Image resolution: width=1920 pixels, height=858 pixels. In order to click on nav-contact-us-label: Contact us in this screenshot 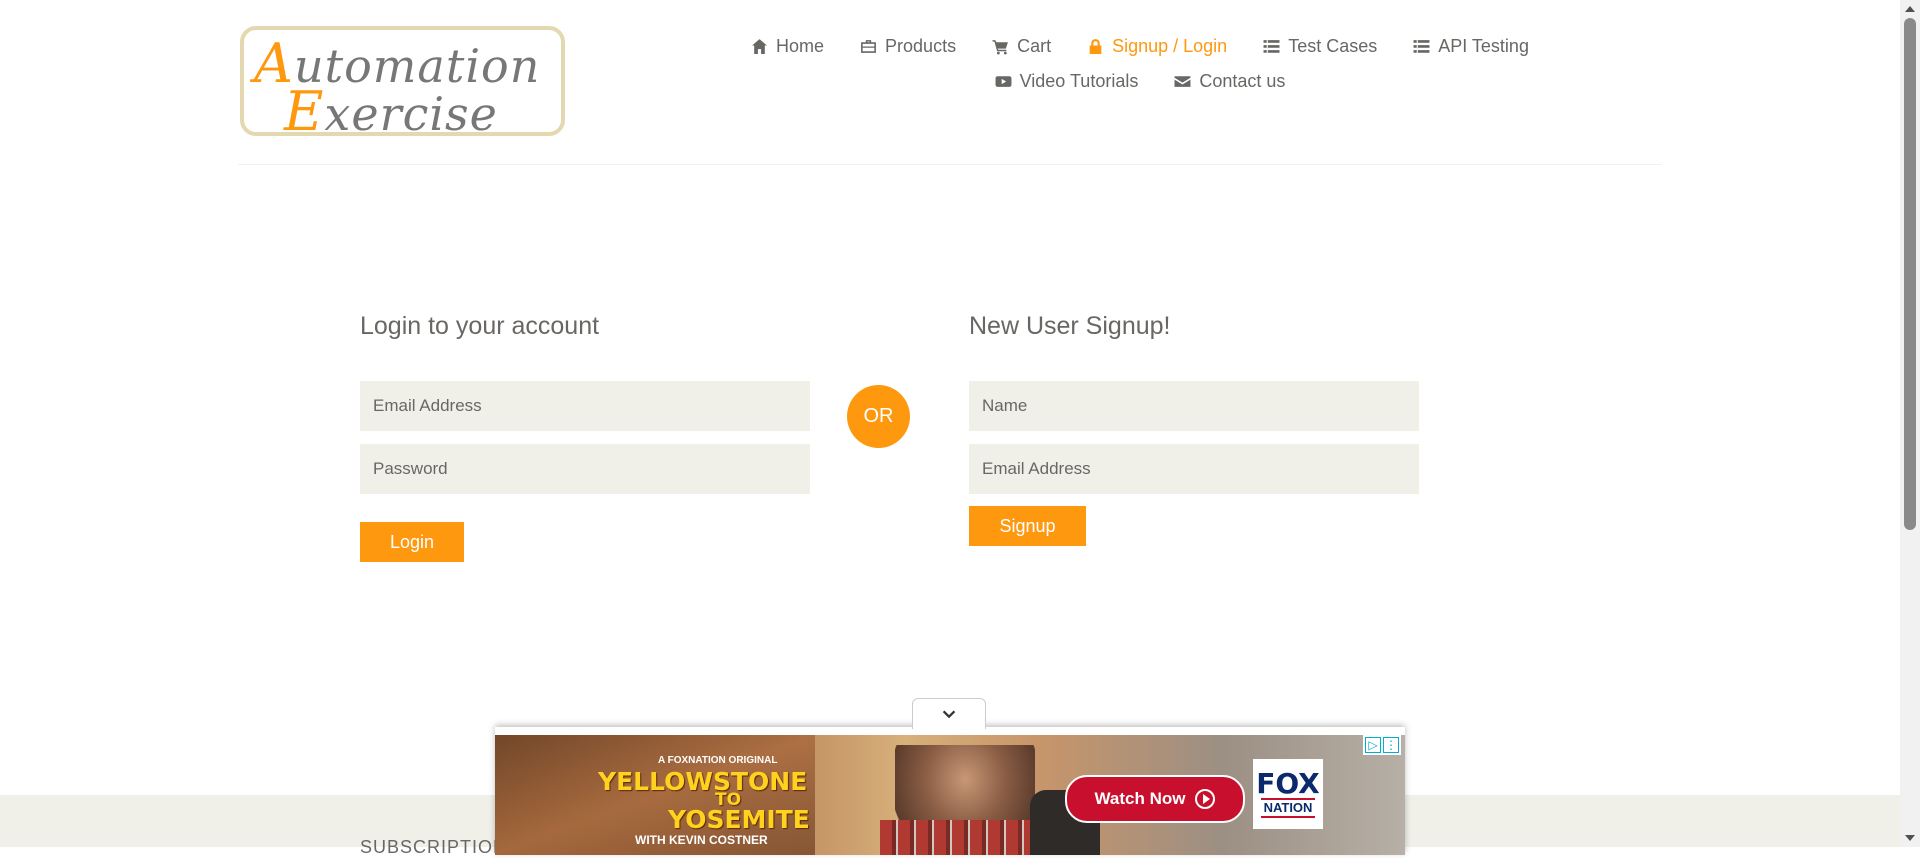, I will do `click(1242, 81)`.